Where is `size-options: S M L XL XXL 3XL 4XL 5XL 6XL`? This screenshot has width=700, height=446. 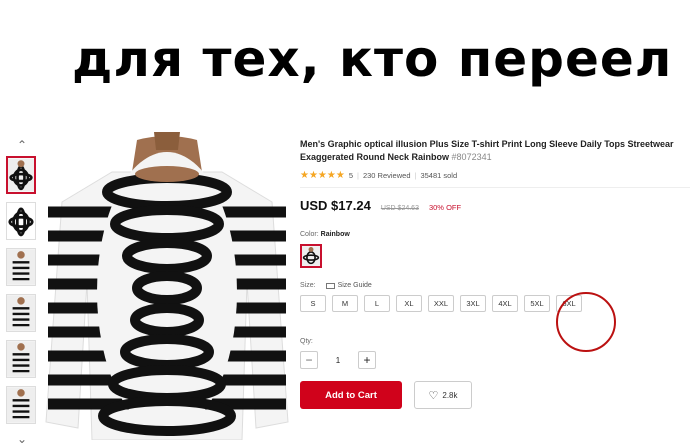
size-options: S M L XL XXL 3XL 4XL 5XL 6XL is located at coordinates (495, 303).